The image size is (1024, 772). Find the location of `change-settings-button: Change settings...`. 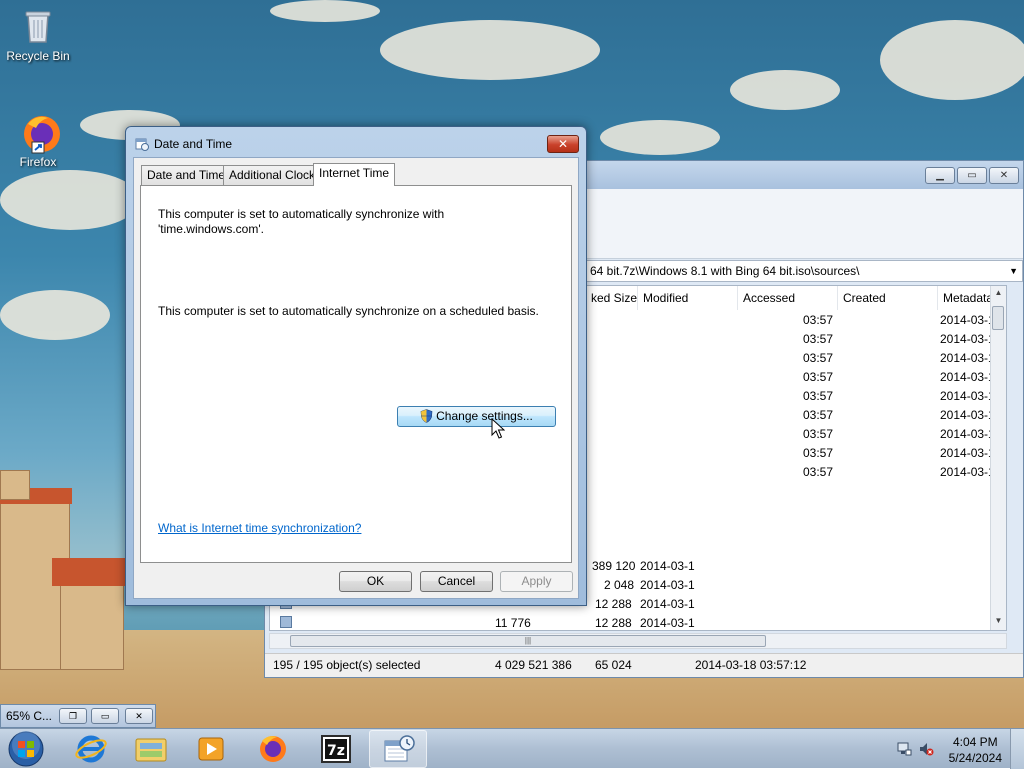

change-settings-button: Change settings... is located at coordinates (476, 416).